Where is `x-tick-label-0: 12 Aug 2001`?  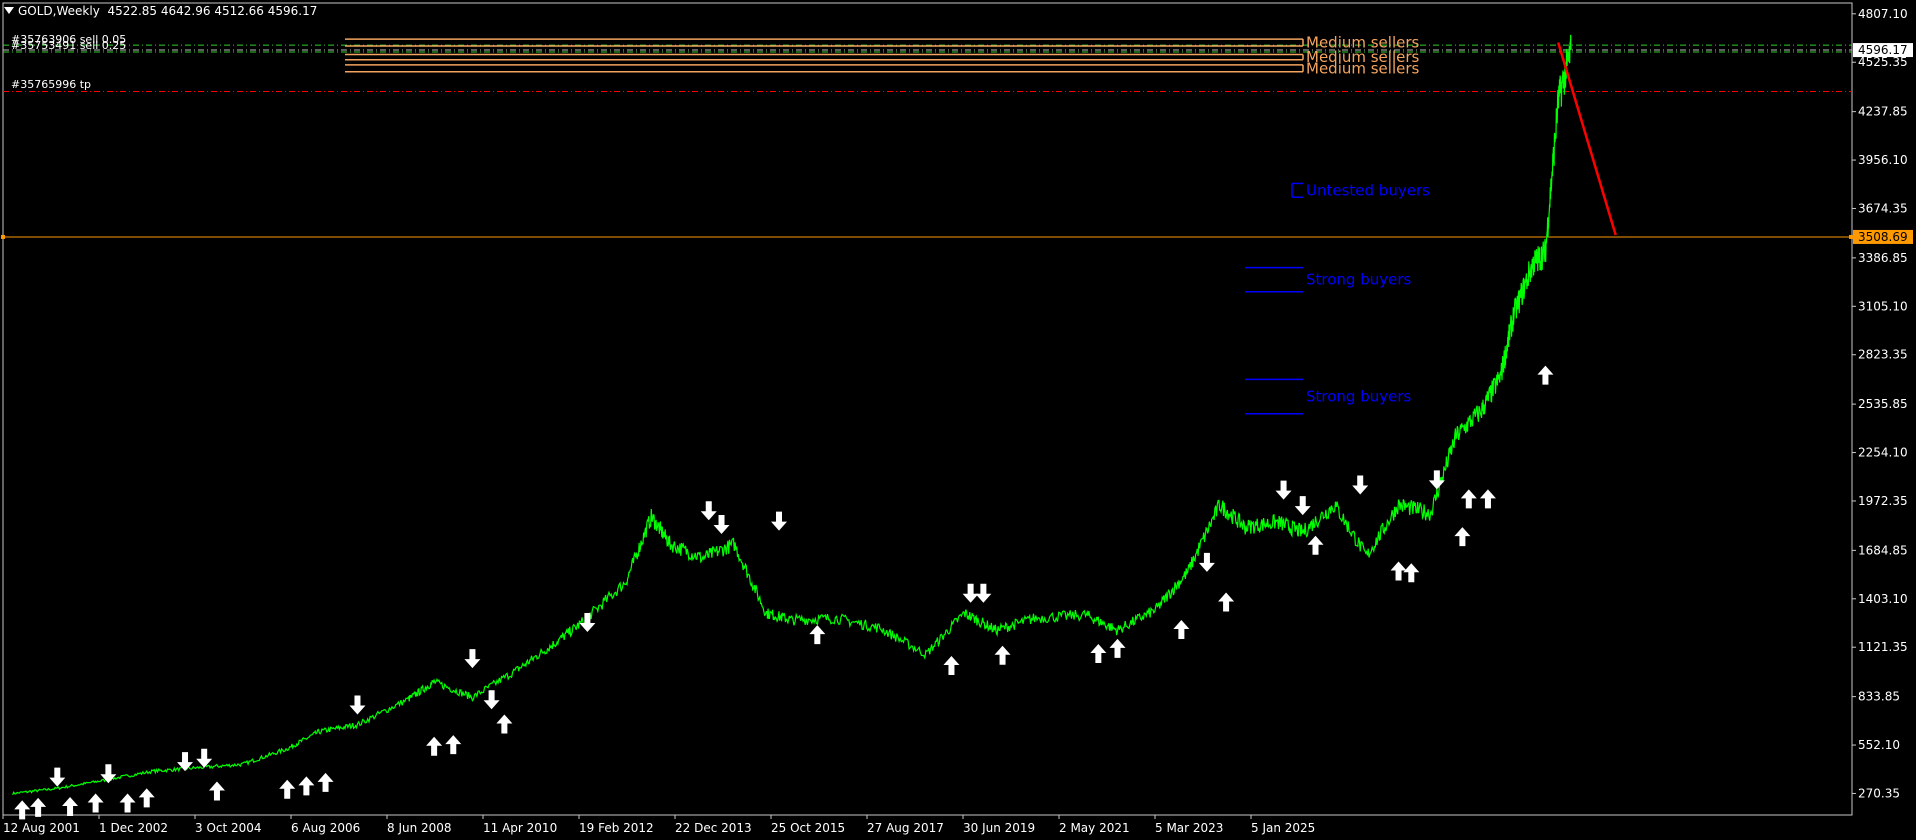 x-tick-label-0: 12 Aug 2001 is located at coordinates (41, 828).